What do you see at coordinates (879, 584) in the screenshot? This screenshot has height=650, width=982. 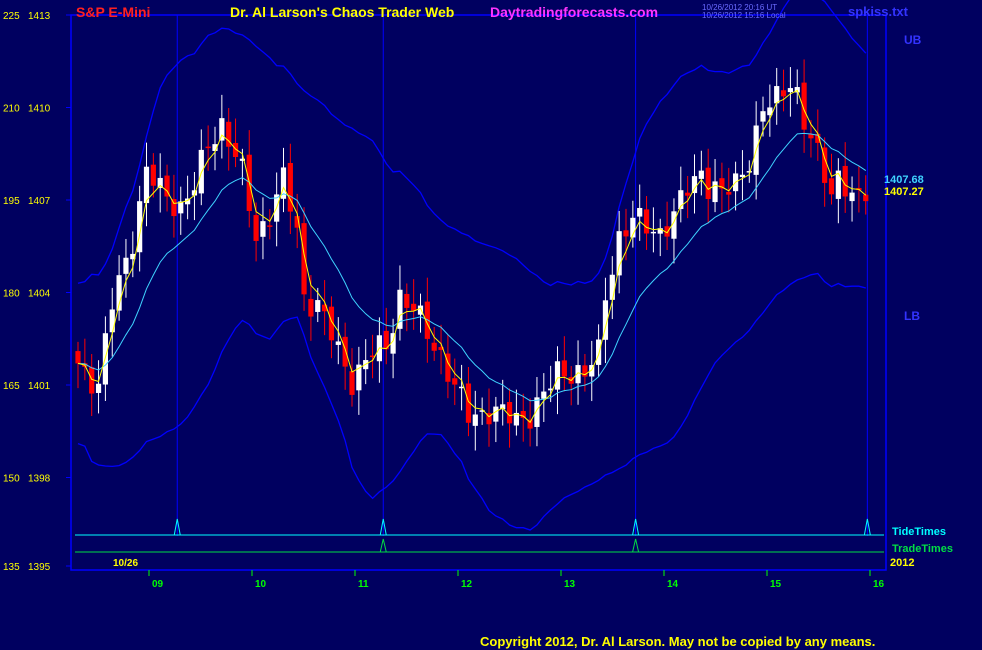 I see `x-tick-label: 16` at bounding box center [879, 584].